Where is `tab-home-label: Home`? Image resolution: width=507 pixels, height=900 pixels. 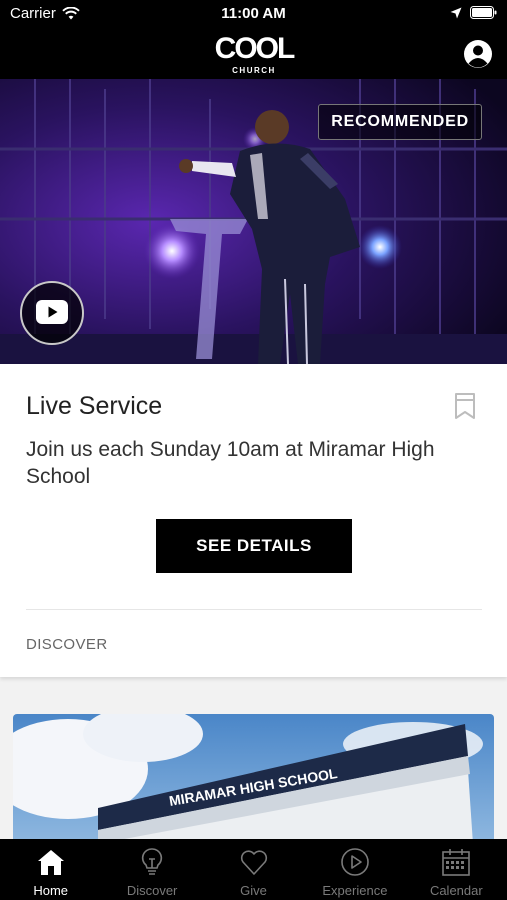 tab-home-label: Home is located at coordinates (51, 890).